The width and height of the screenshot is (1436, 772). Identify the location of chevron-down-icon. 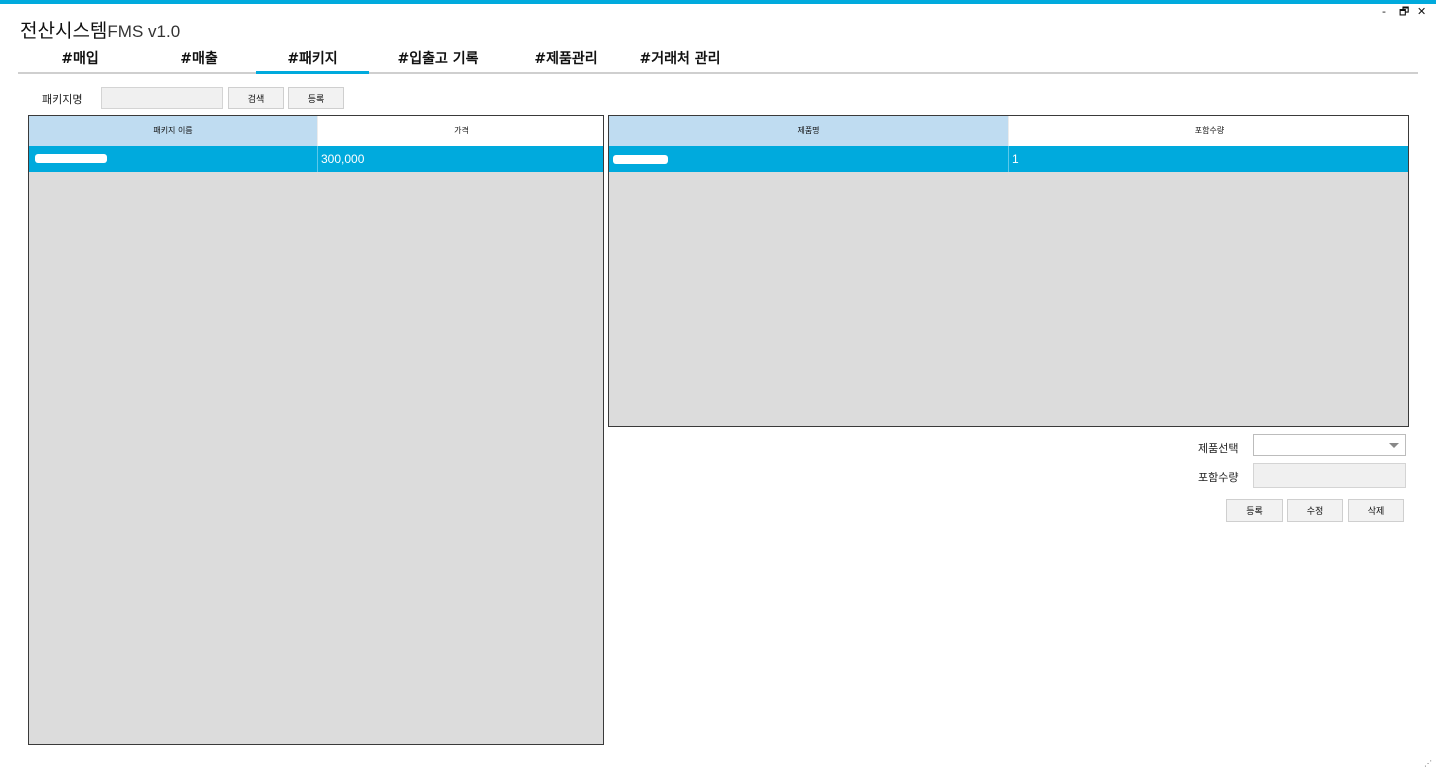
(1394, 445).